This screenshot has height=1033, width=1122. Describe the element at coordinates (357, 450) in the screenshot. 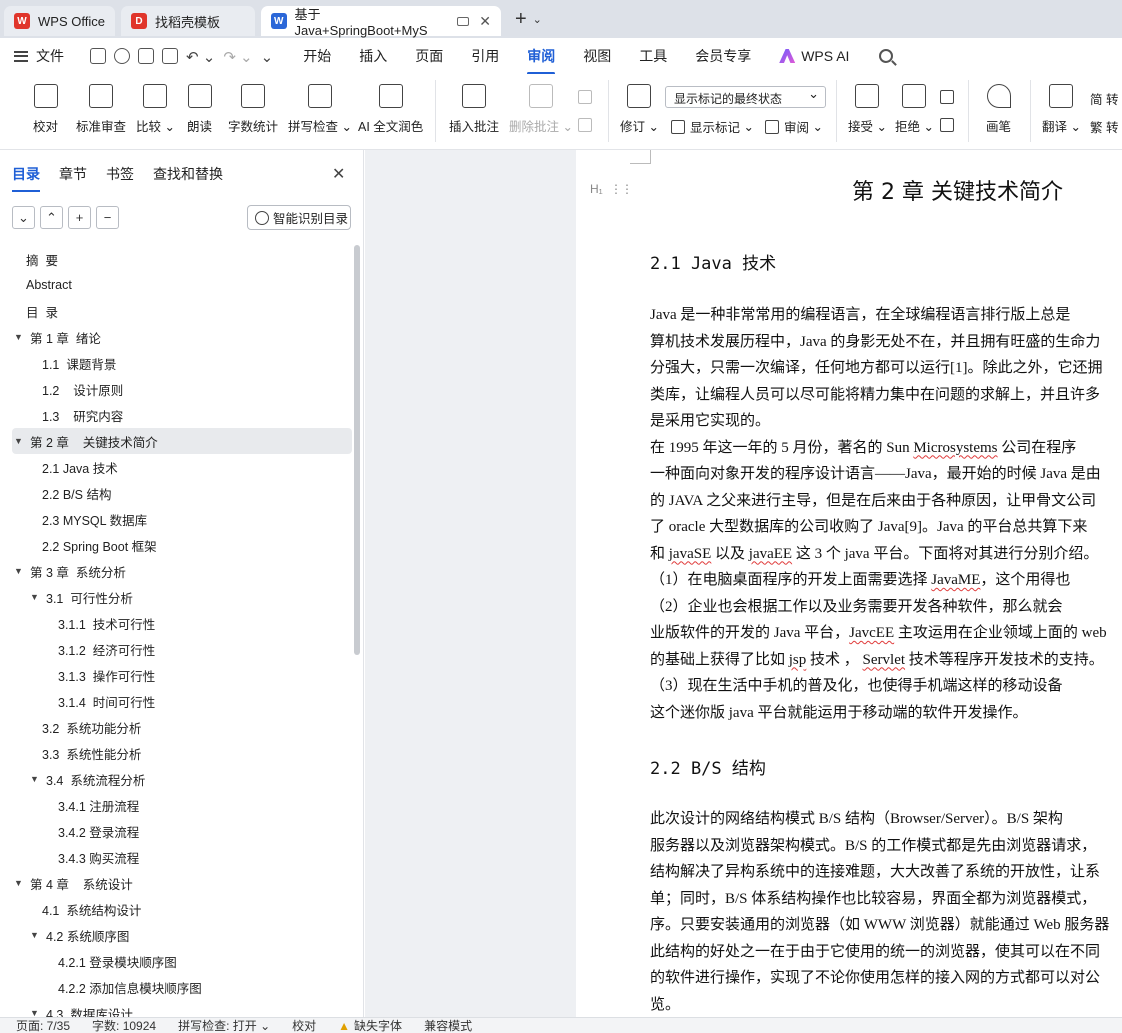

I see `toc-scrollbar` at that location.